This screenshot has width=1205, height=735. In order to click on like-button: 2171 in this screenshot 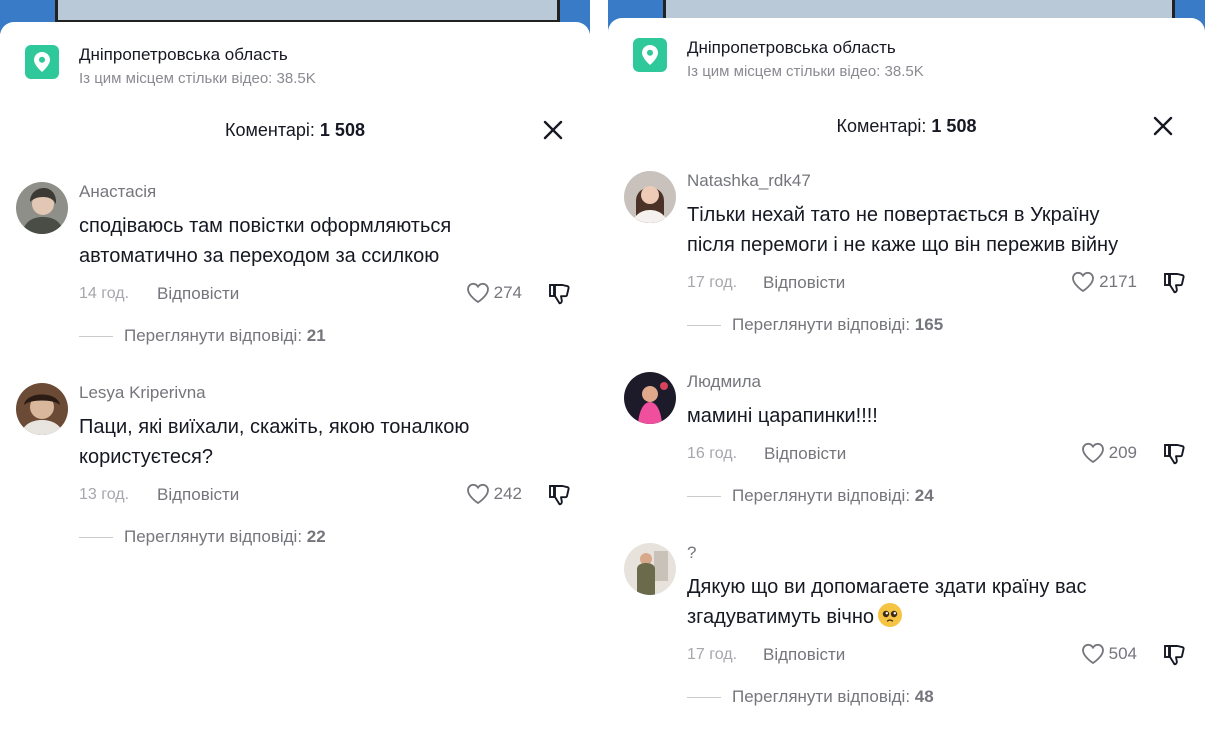, I will do `click(1104, 282)`.